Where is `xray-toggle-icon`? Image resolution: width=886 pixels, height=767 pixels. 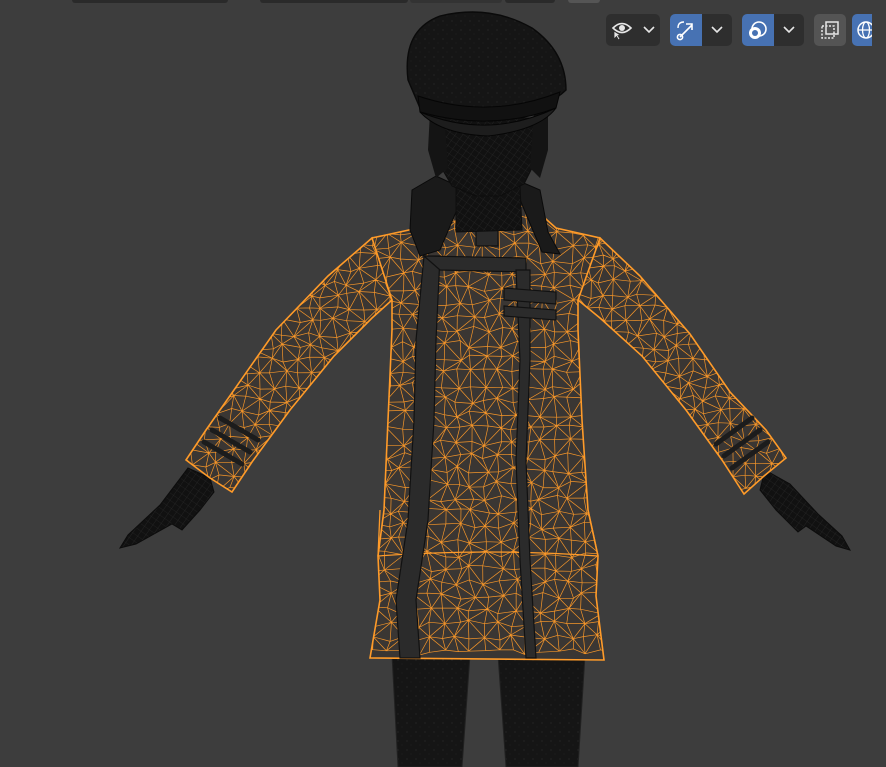
xray-toggle-icon is located at coordinates (830, 30).